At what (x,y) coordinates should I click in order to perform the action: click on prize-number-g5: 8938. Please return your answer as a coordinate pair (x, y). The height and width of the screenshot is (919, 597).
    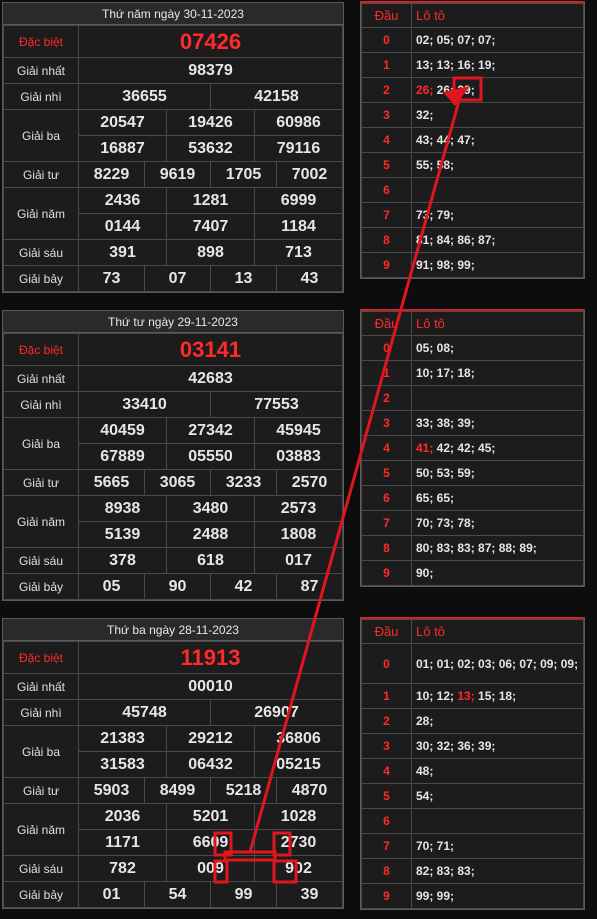
    Looking at the image, I should click on (122, 508).